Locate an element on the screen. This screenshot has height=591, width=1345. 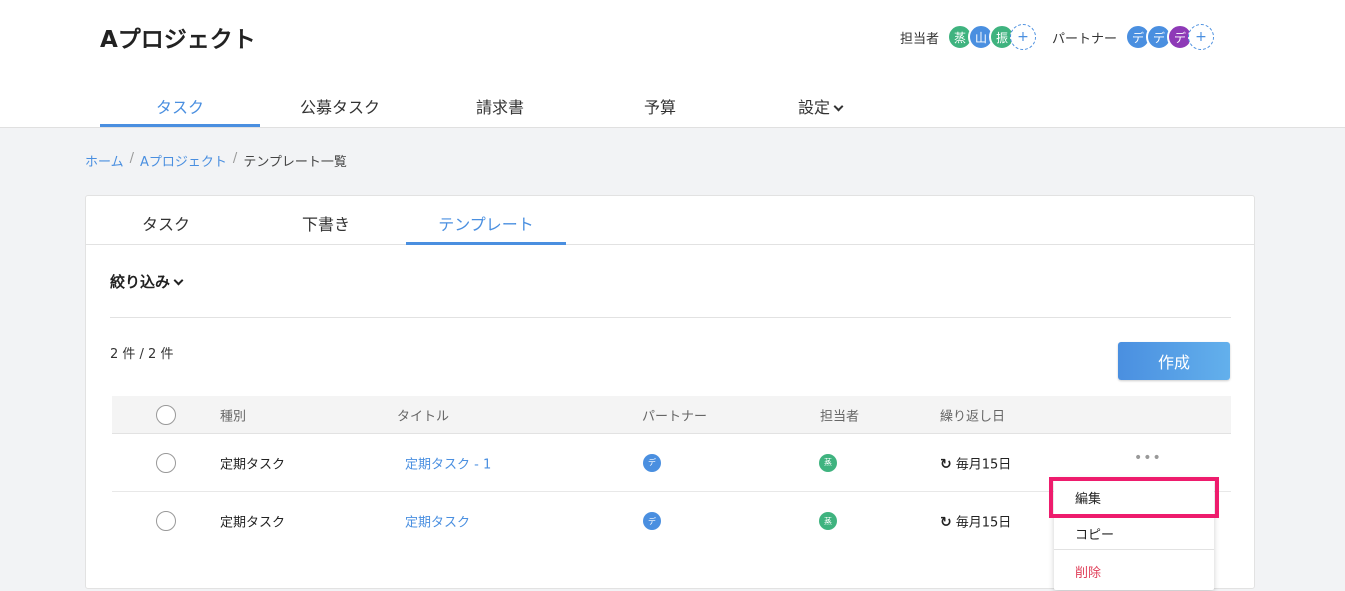
assignee-label: 担当者 is located at coordinates (920, 39).